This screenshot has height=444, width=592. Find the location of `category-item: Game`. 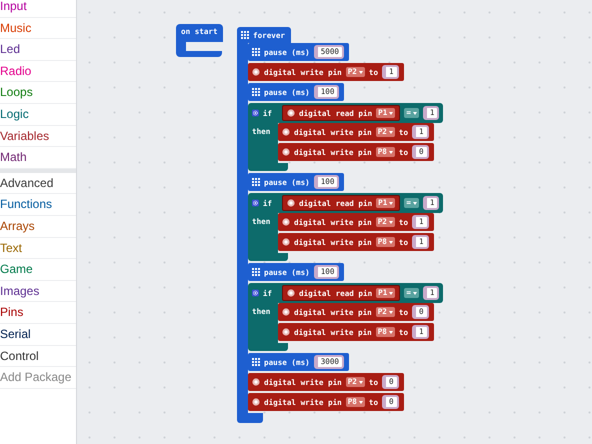

category-item: Game is located at coordinates (38, 270).